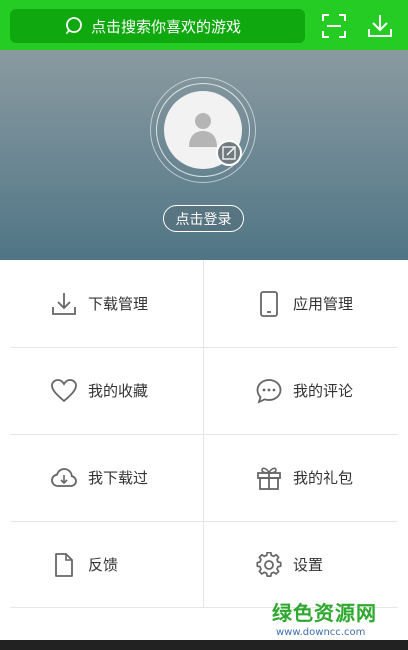 The image size is (408, 650). I want to click on document-icon, so click(64, 564).